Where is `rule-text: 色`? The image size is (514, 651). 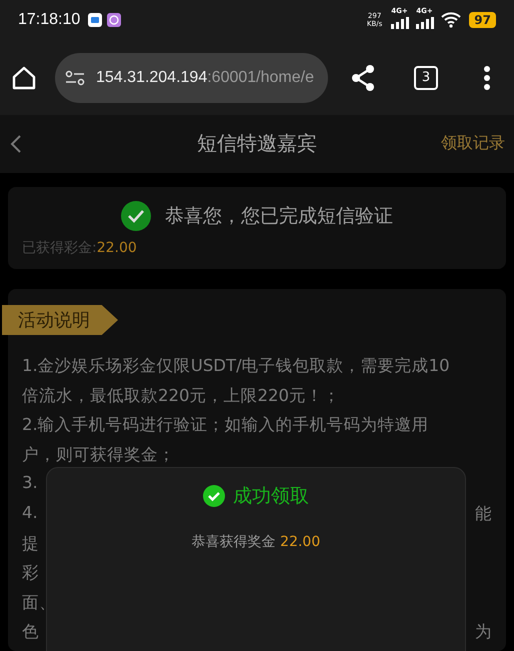 rule-text: 色 is located at coordinates (30, 632).